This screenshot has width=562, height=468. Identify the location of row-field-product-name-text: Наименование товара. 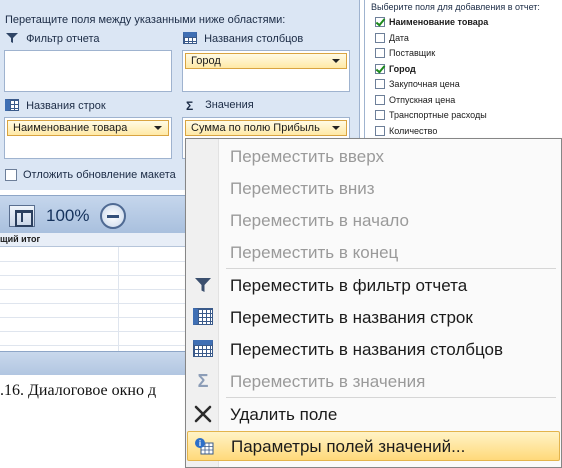
(70, 128).